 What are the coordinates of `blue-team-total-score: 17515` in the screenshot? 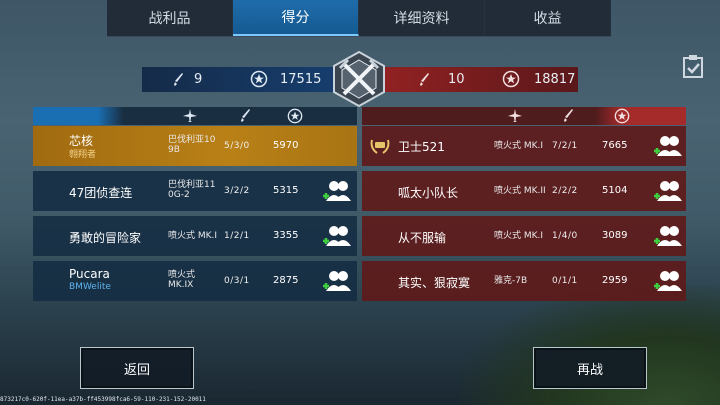 It's located at (301, 79).